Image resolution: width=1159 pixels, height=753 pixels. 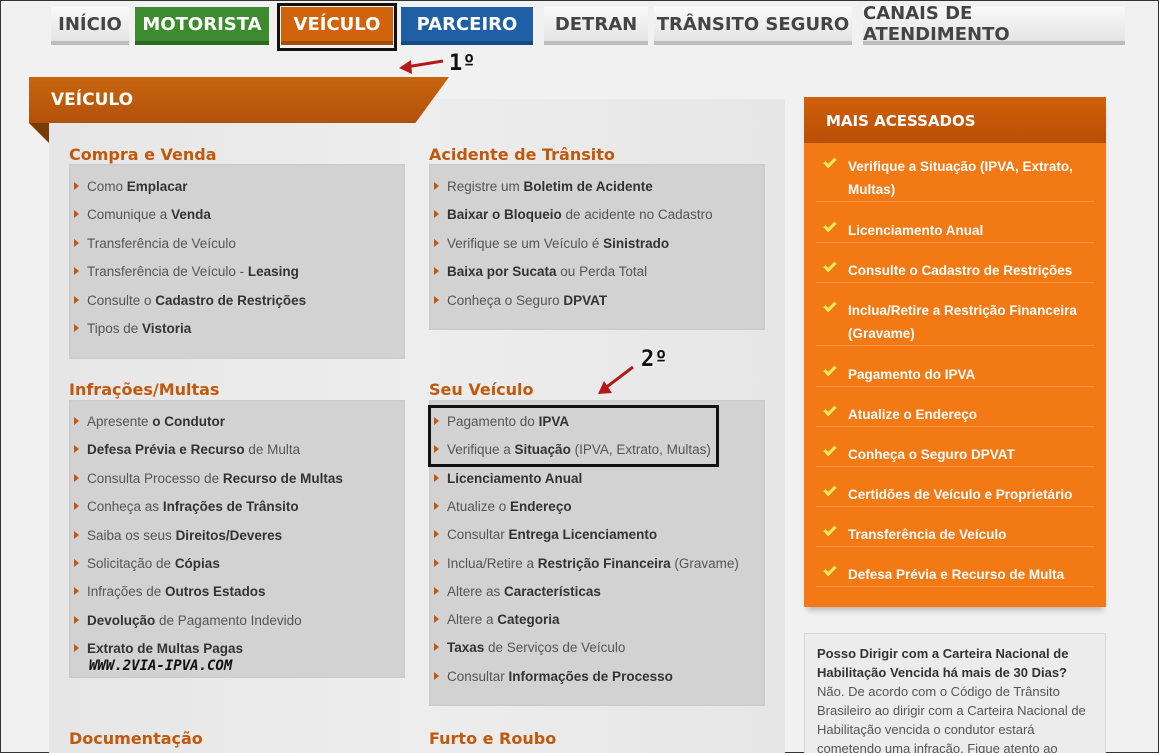 I want to click on link-item-text: Transferência de Veículo, so click(x=161, y=243).